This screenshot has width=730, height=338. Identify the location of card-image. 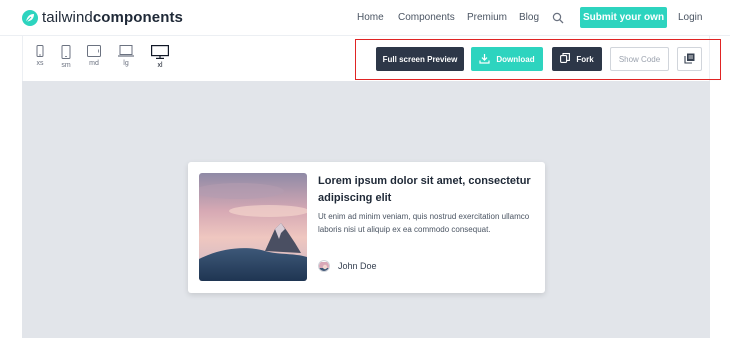
(253, 227).